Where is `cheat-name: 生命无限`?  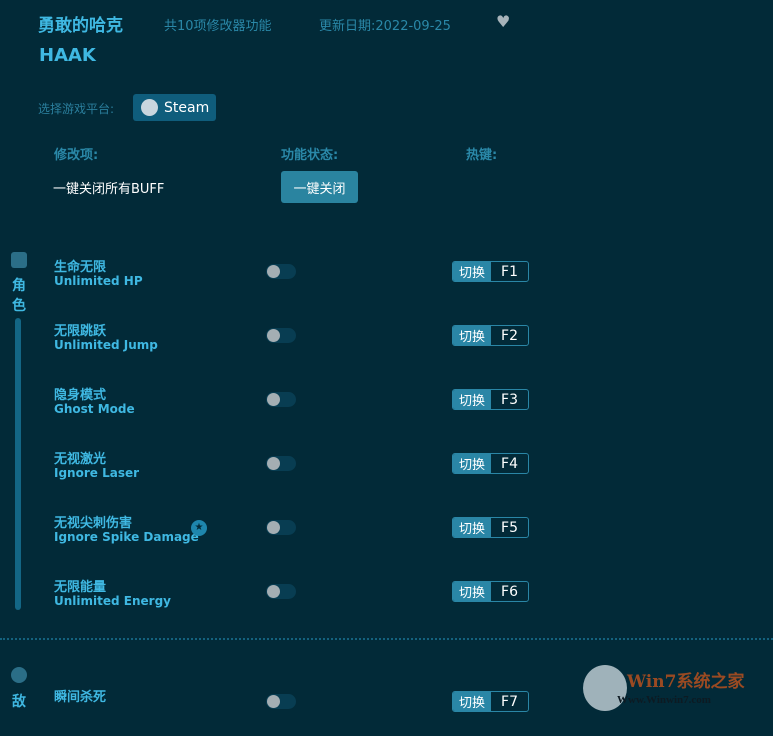
cheat-name: 生命无限 is located at coordinates (80, 267).